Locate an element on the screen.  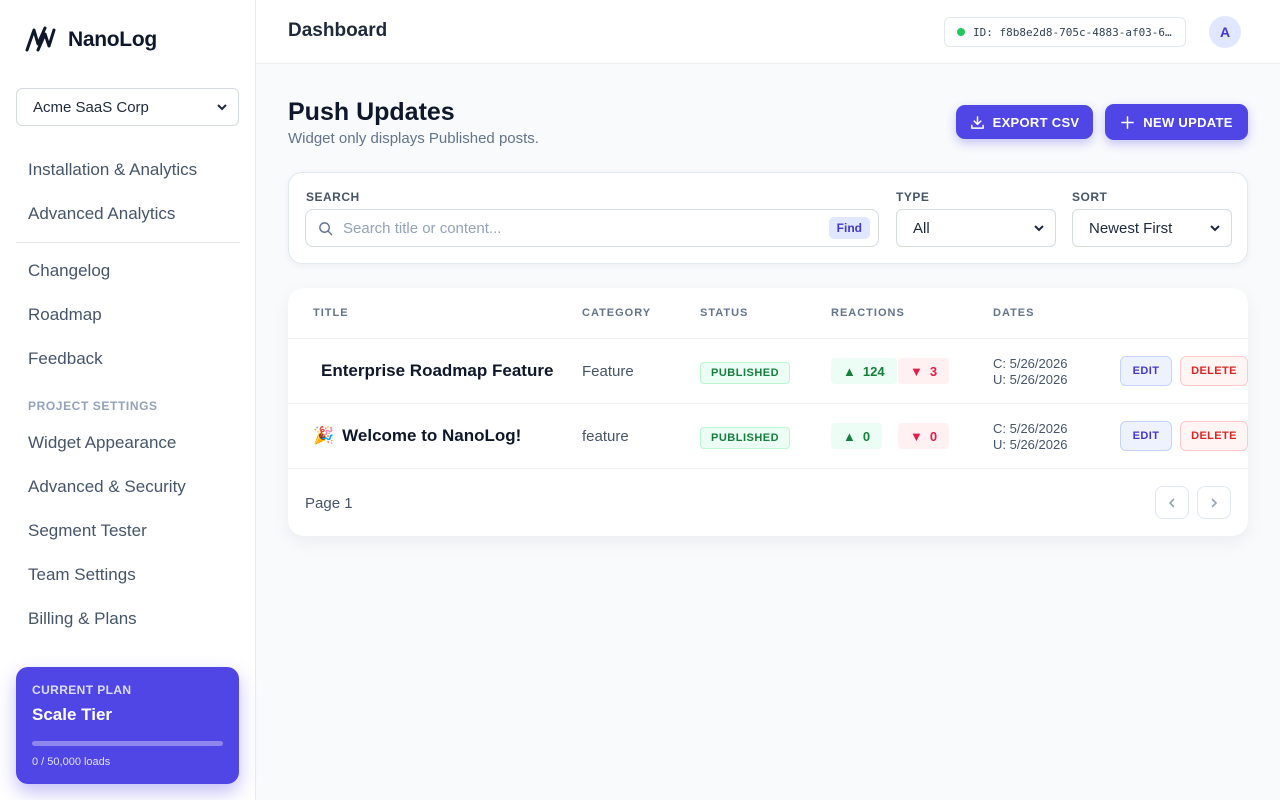
column-header-category: CATEGORY is located at coordinates (617, 313).